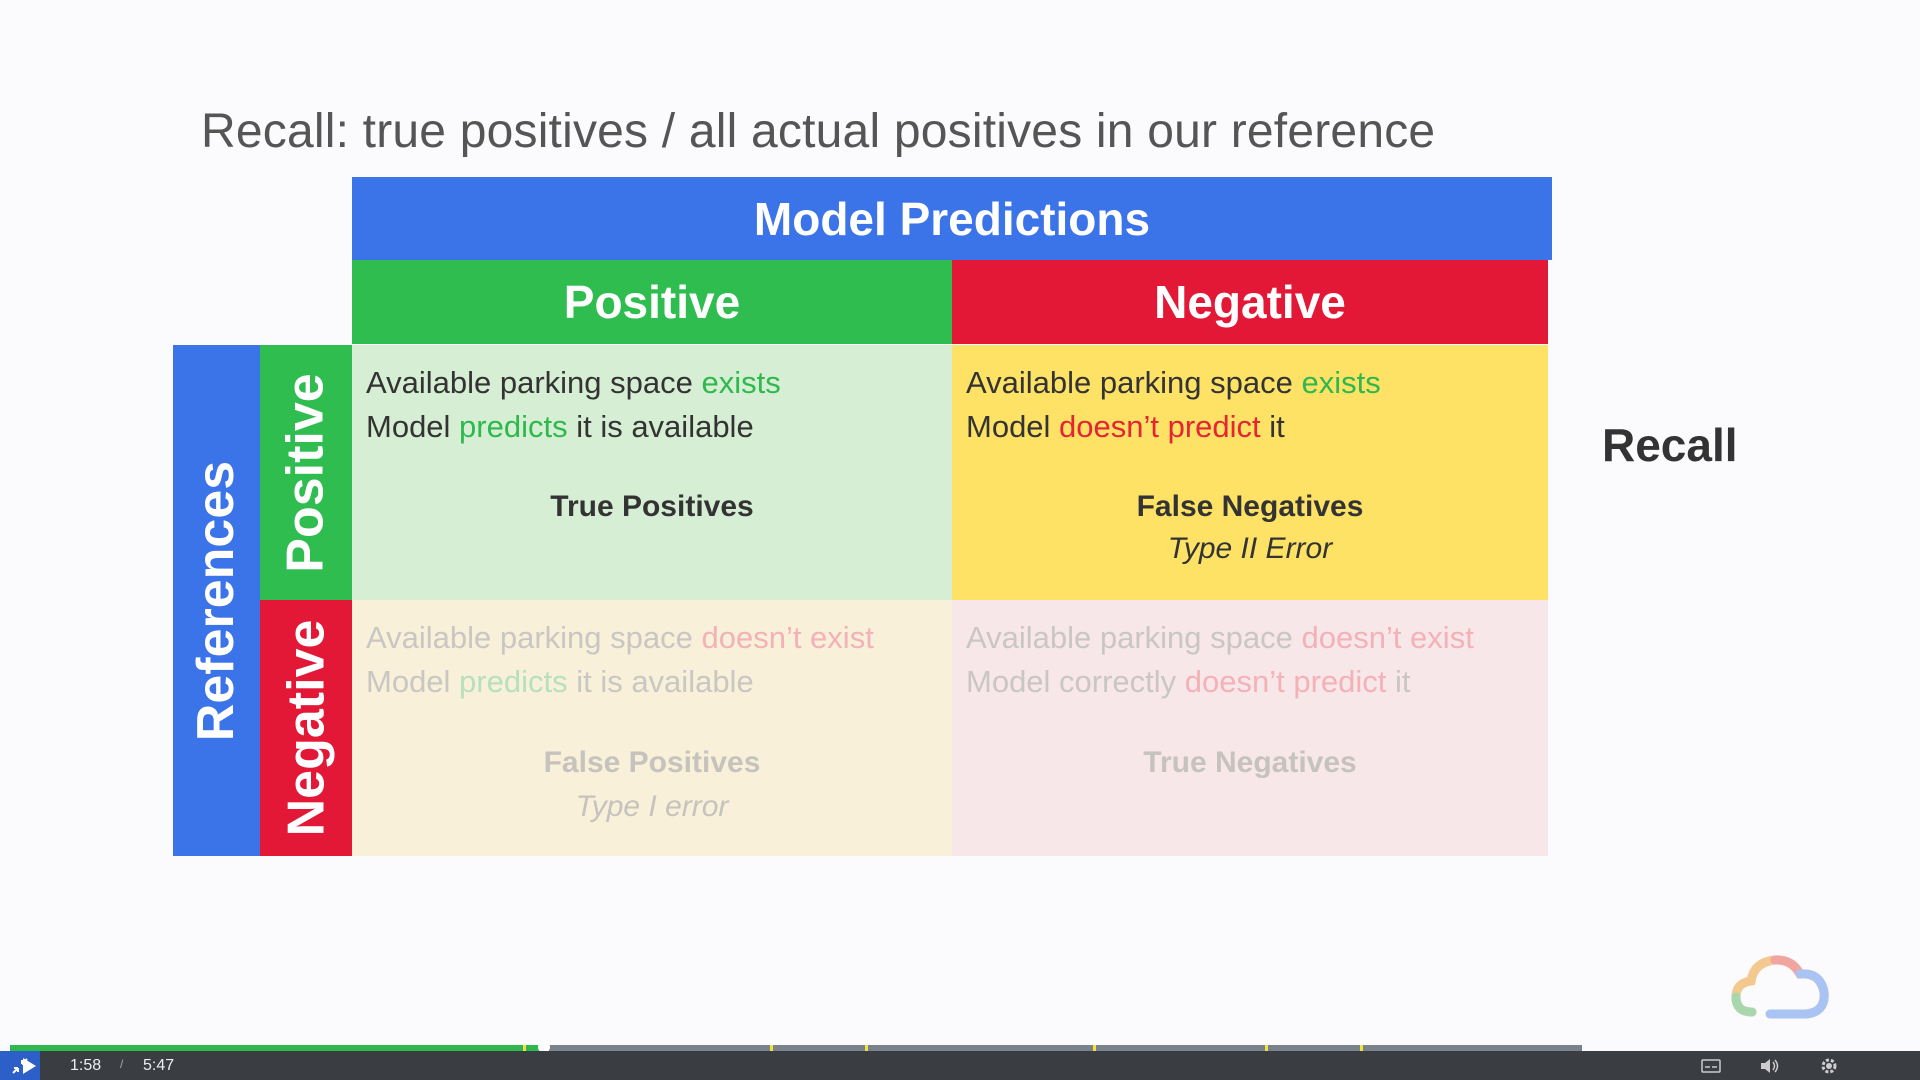 This screenshot has width=1920, height=1080. I want to click on captions-icon, so click(1711, 1066).